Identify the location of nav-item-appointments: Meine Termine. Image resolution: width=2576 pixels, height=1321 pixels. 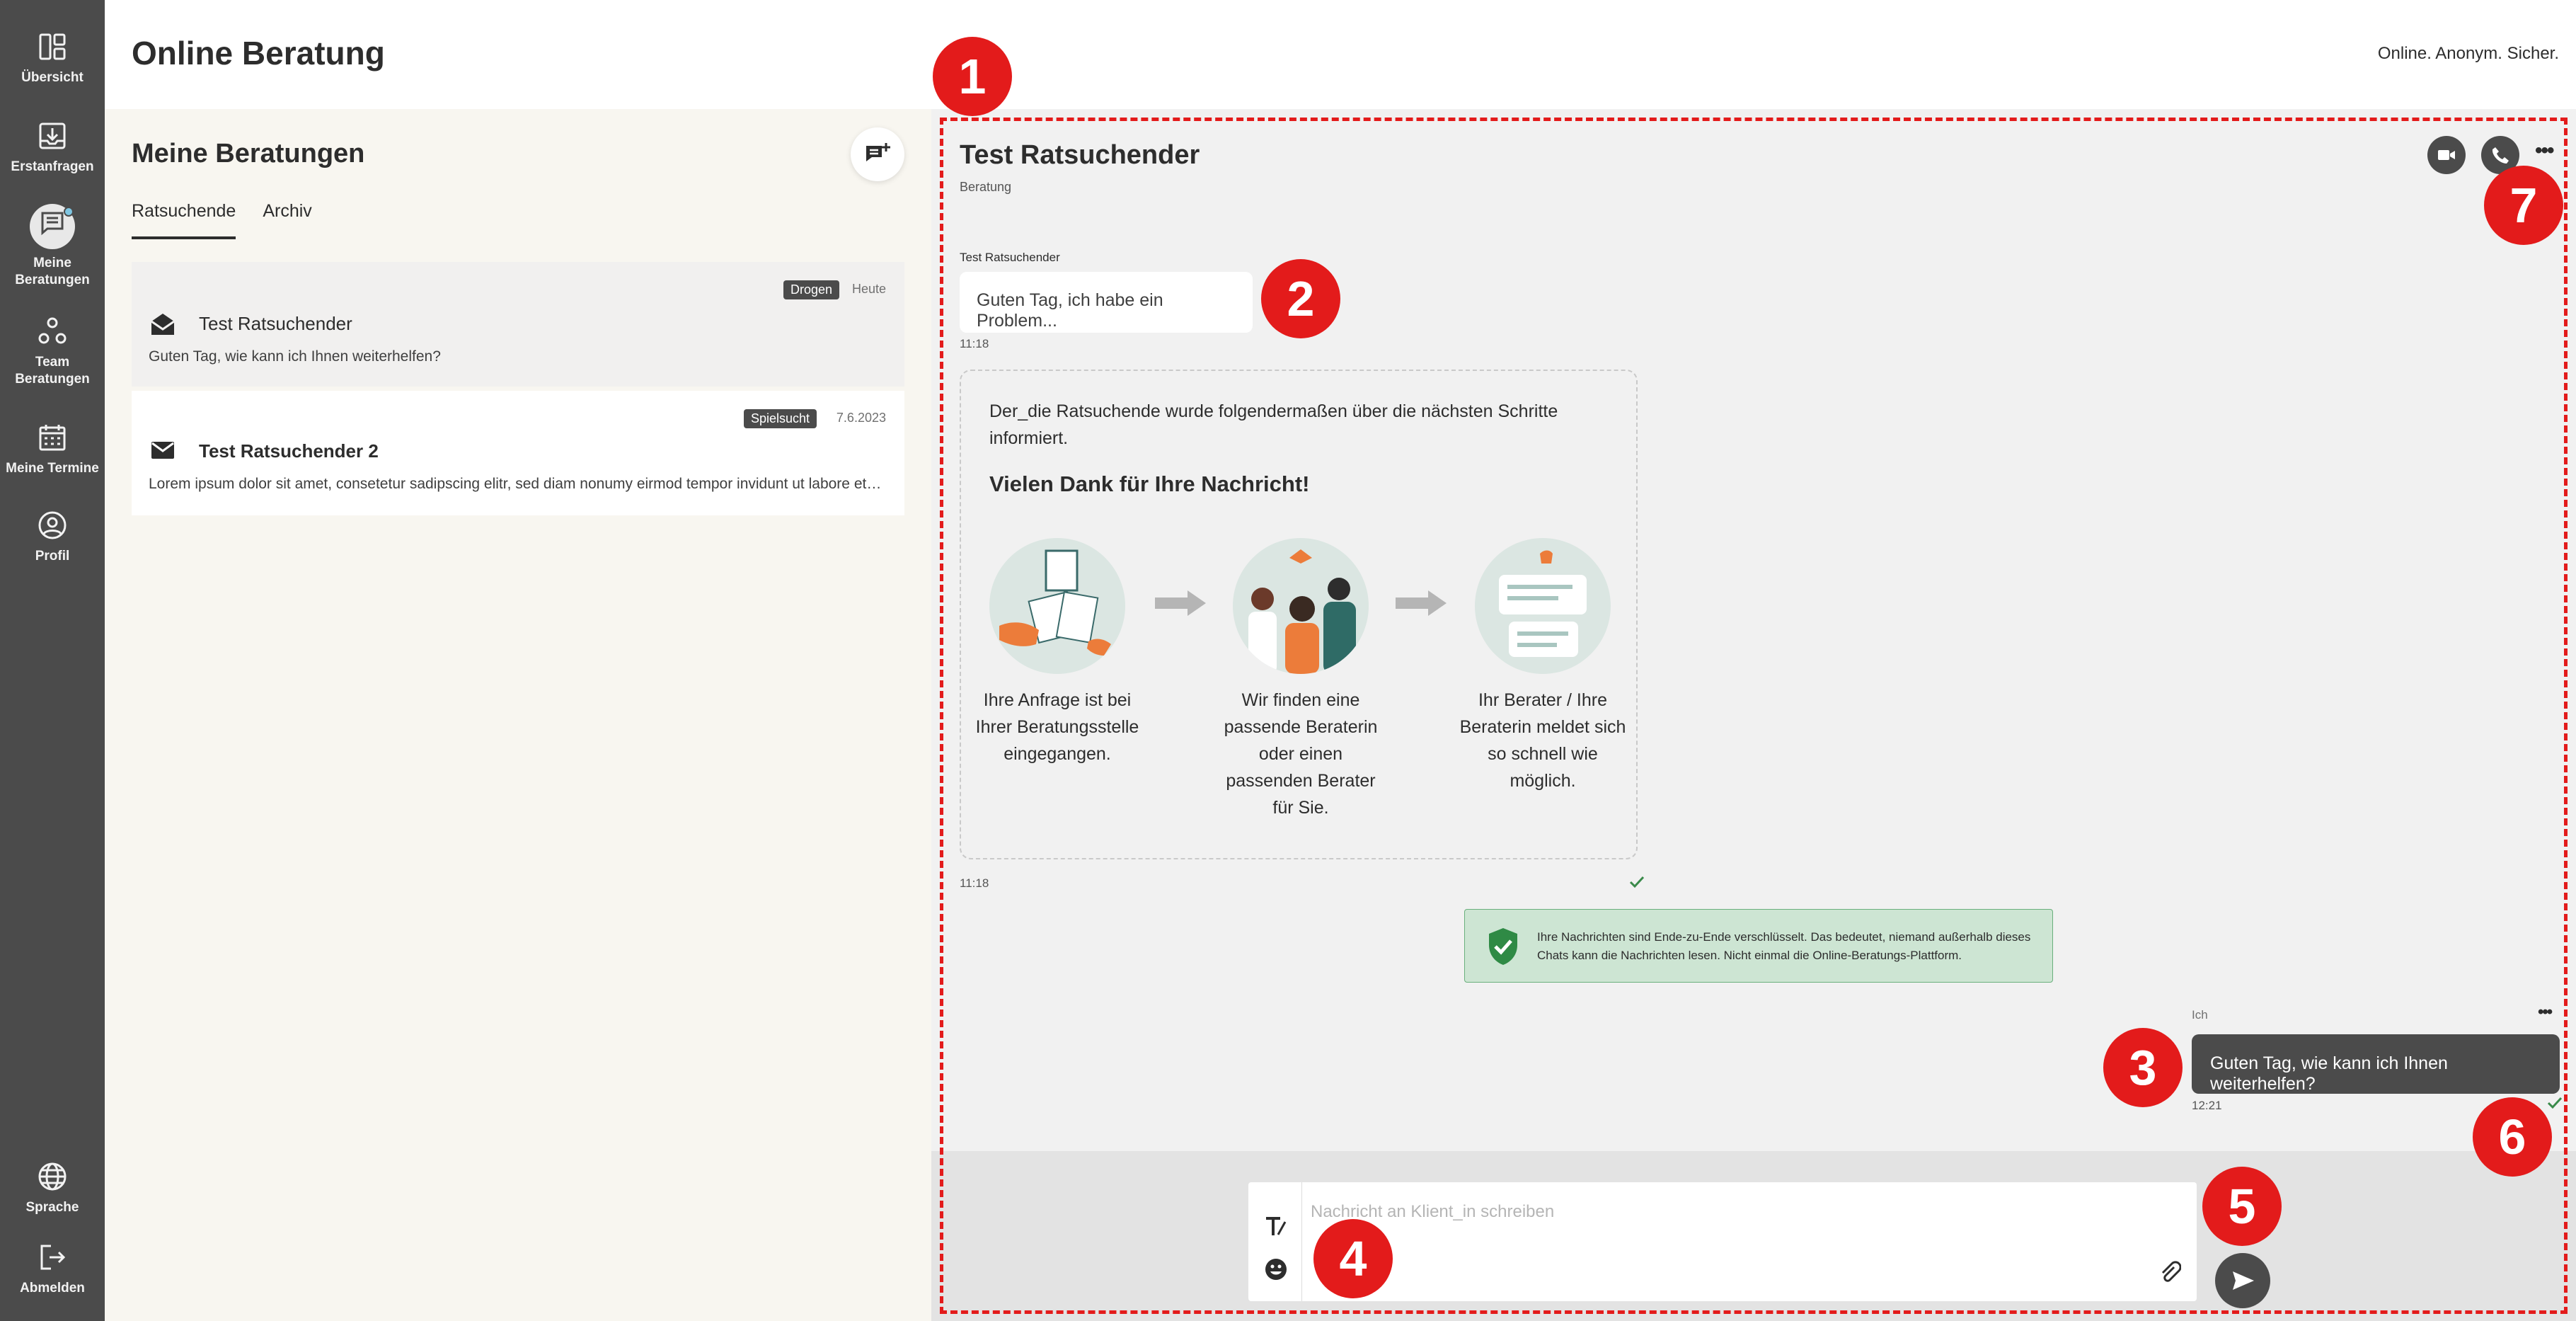
(53, 449).